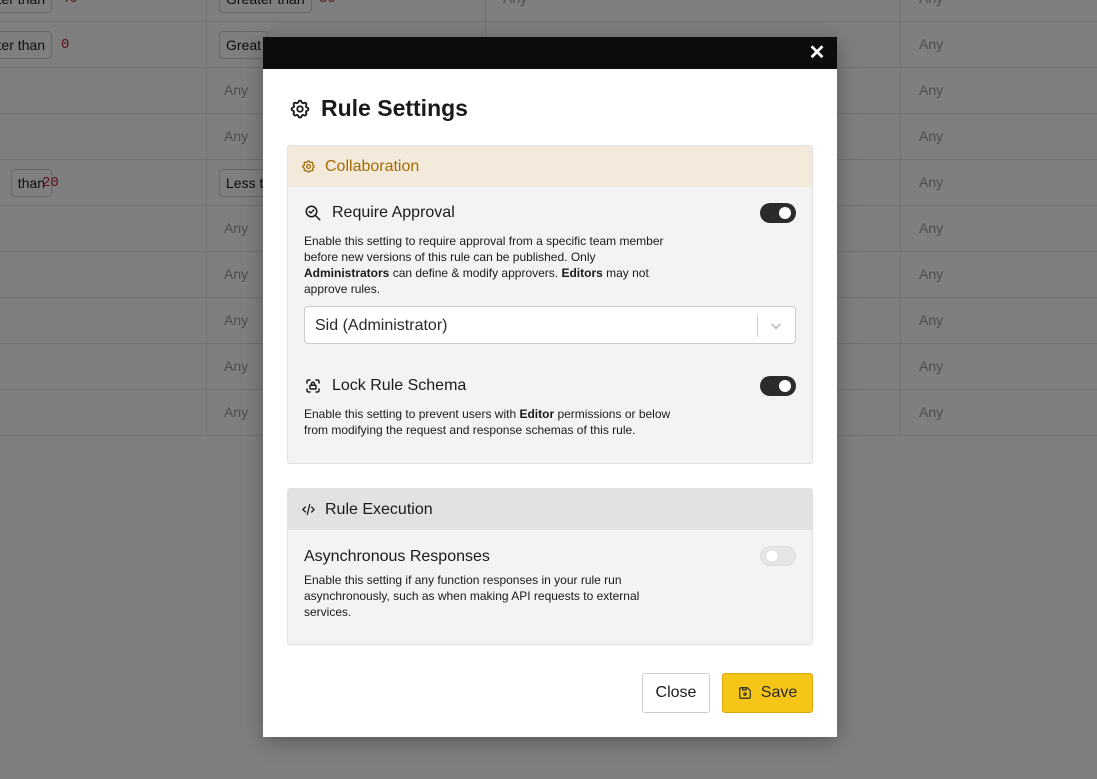 This screenshot has height=779, width=1097. Describe the element at coordinates (779, 692) in the screenshot. I see `save-button-label: Save` at that location.